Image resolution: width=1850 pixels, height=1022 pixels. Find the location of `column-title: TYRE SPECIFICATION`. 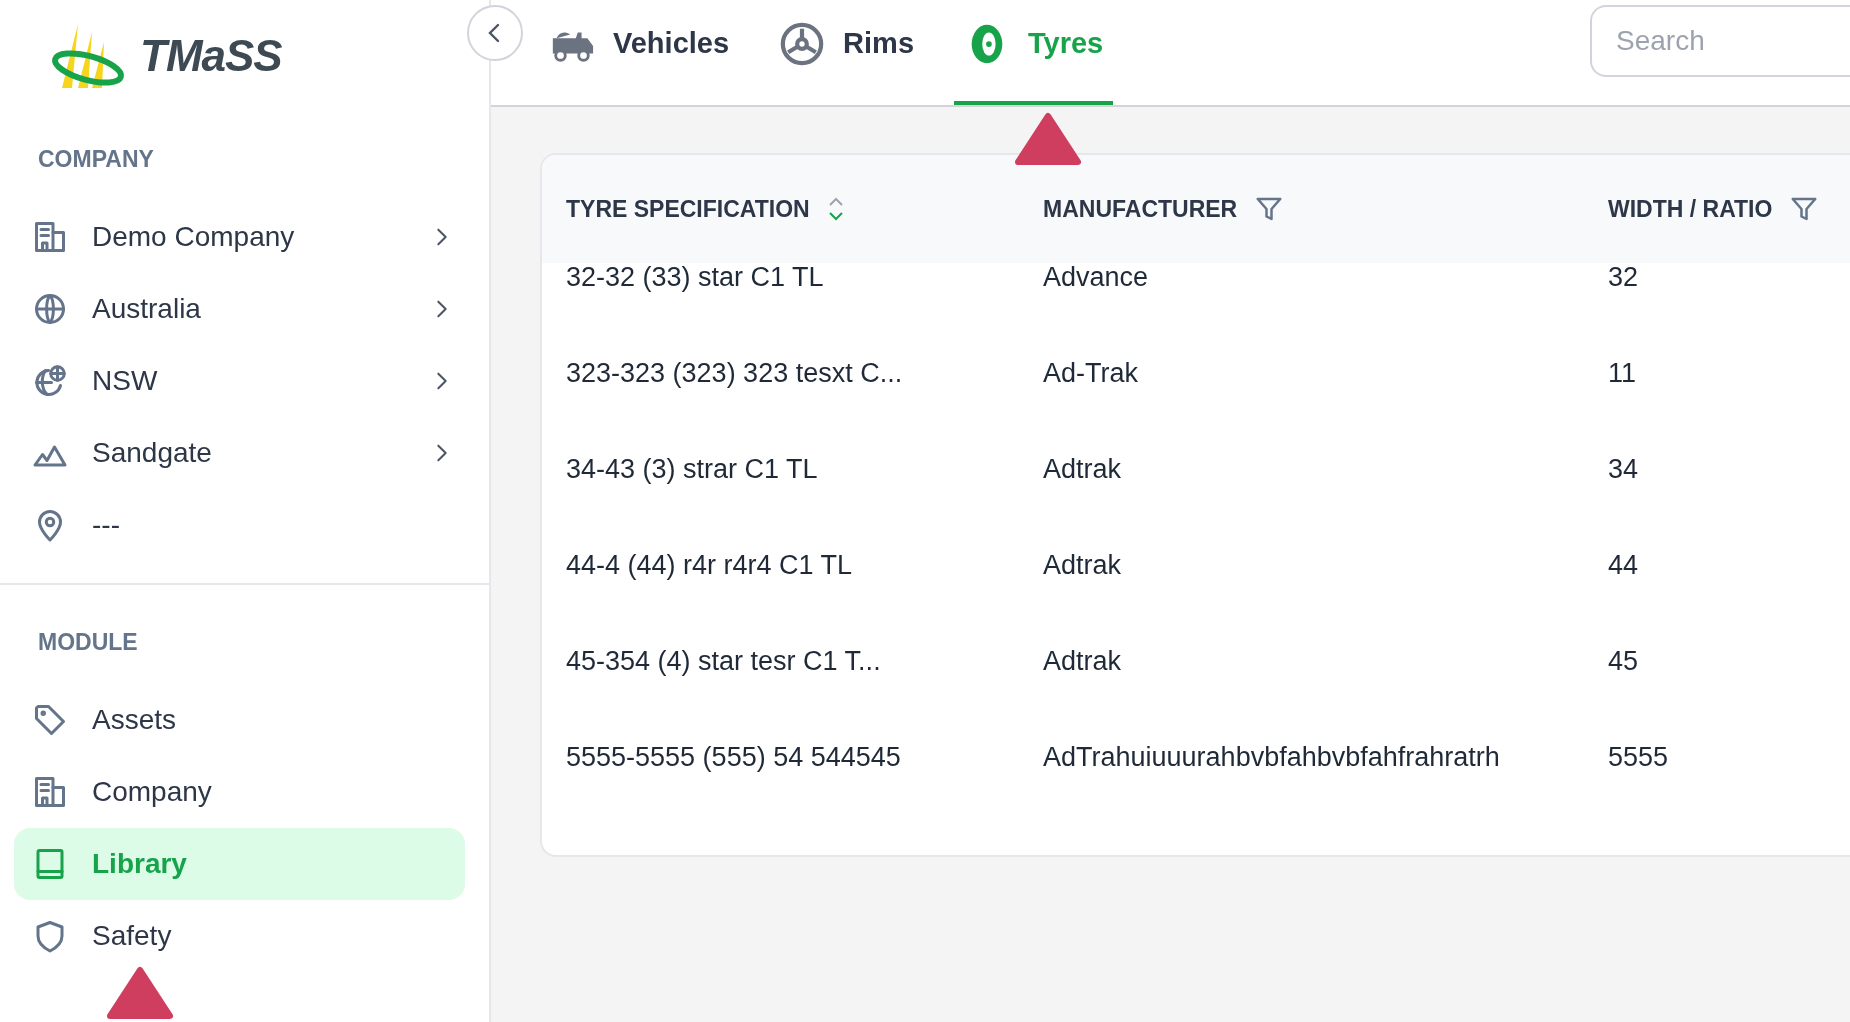

column-title: TYRE SPECIFICATION is located at coordinates (688, 209).